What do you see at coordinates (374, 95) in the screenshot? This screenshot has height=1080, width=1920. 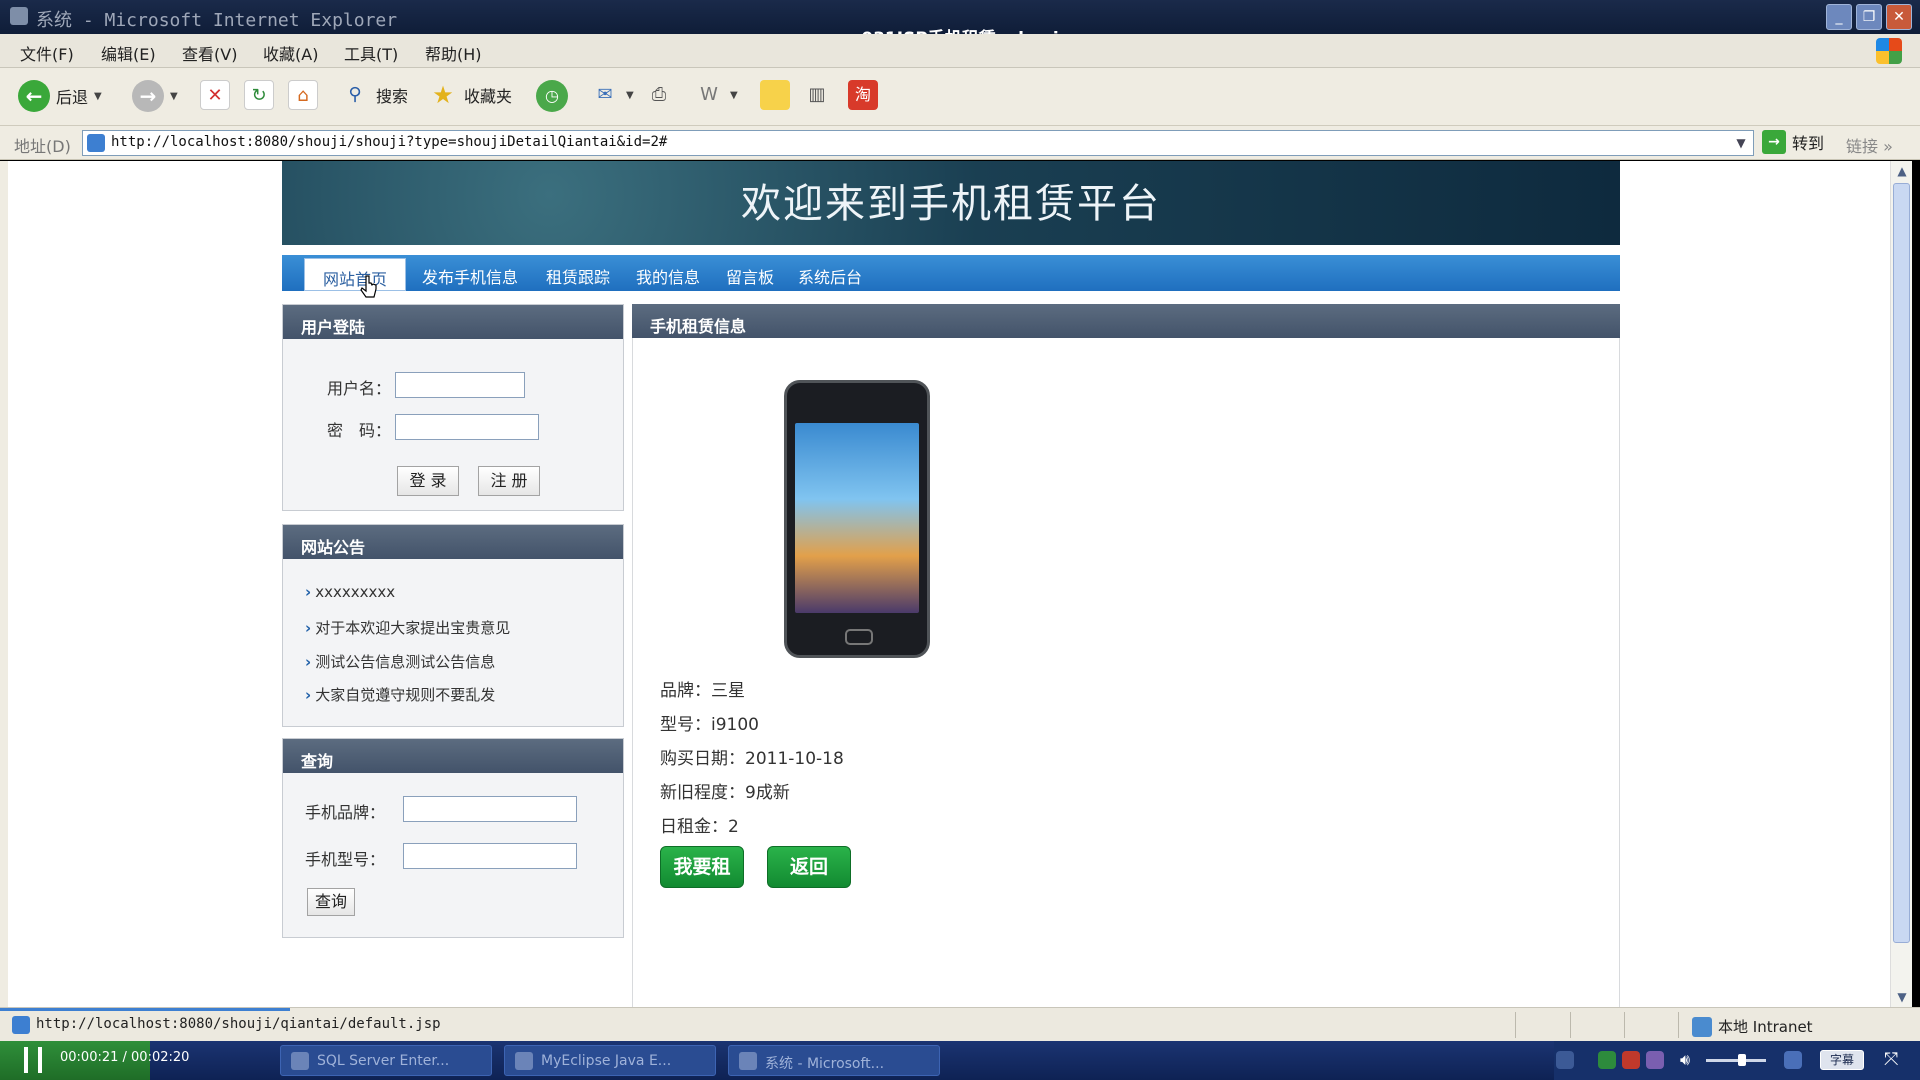 I see `search-button: ⚲ 搜索` at bounding box center [374, 95].